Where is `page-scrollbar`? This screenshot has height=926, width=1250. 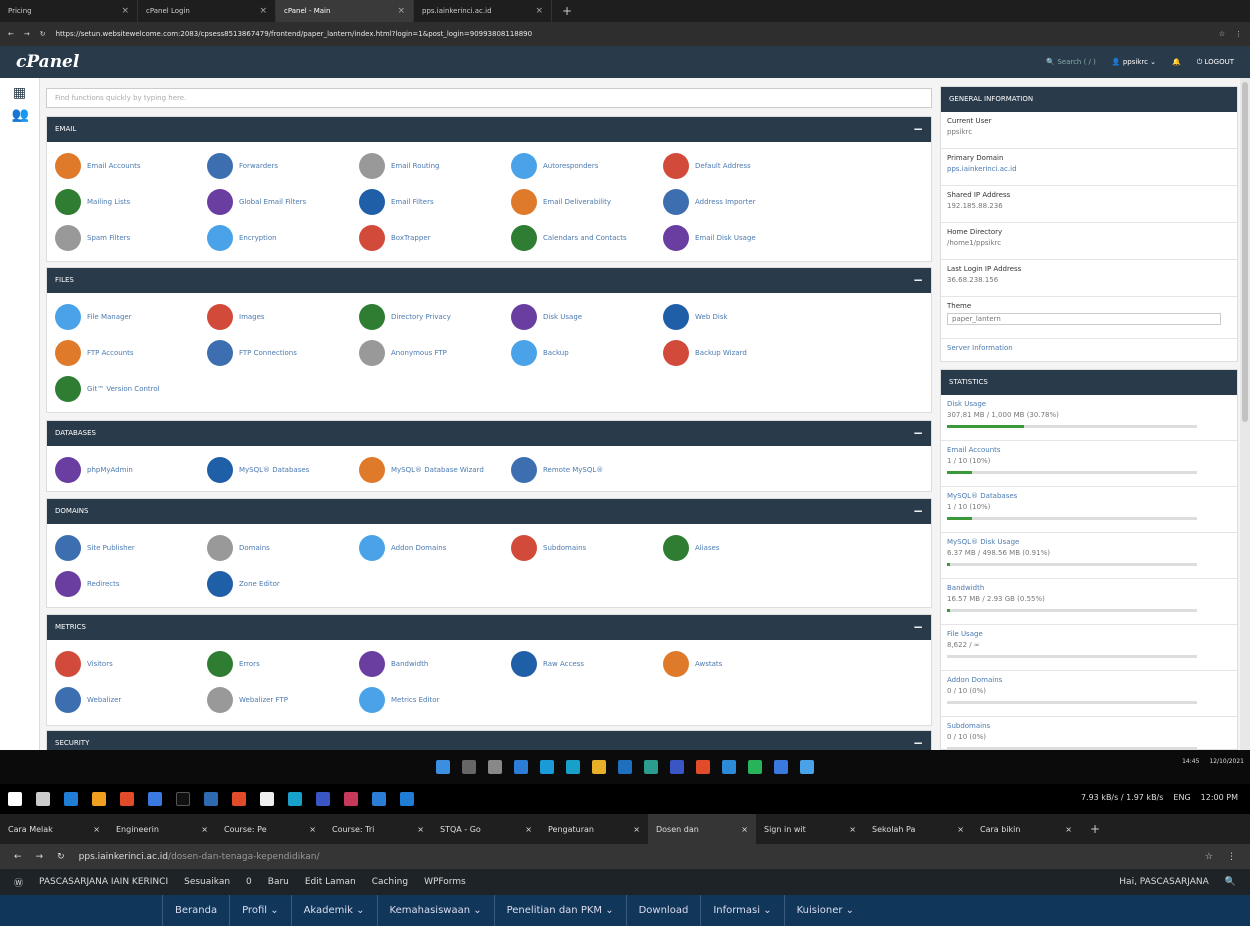
page-scrollbar is located at coordinates (1245, 414).